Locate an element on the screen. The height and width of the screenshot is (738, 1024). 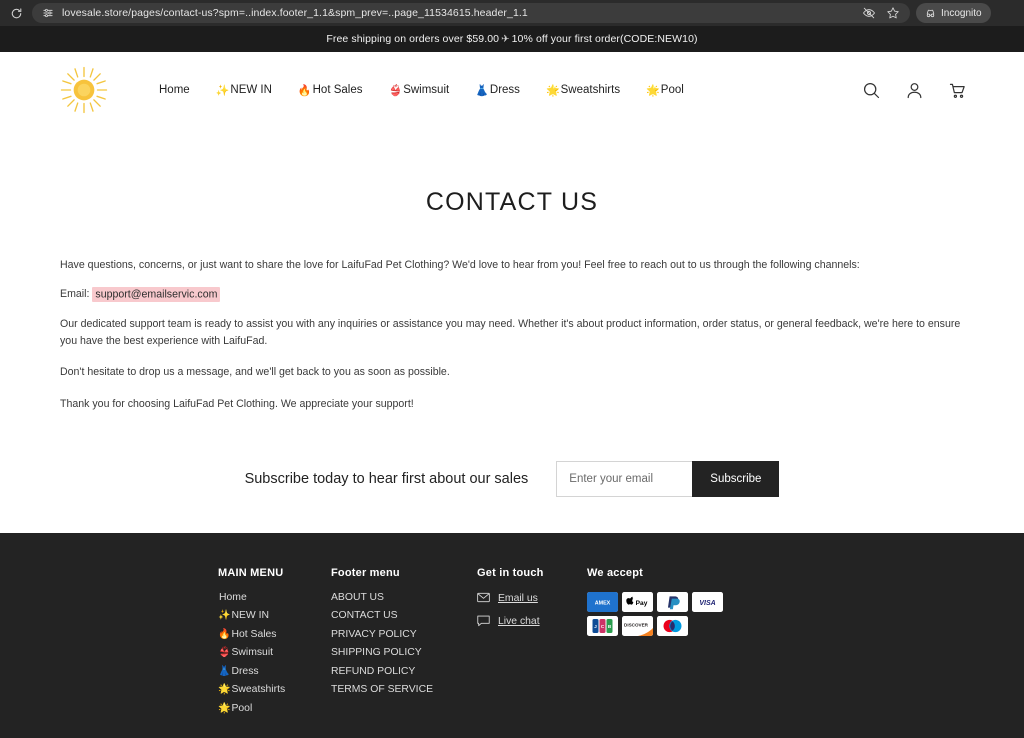
svg-text: J is located at coordinates (595, 626).